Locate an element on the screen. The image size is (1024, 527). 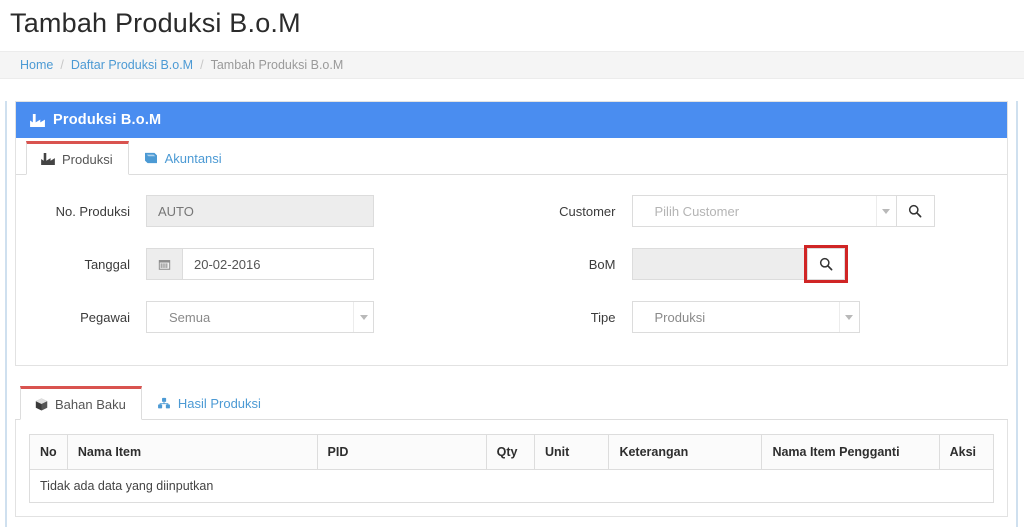
customer-select: Pilih Customer is located at coordinates (764, 211).